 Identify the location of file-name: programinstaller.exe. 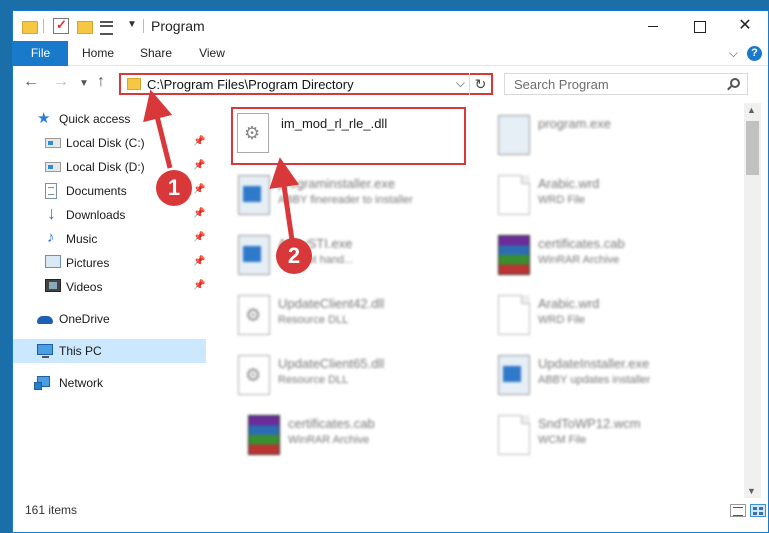
(337, 183).